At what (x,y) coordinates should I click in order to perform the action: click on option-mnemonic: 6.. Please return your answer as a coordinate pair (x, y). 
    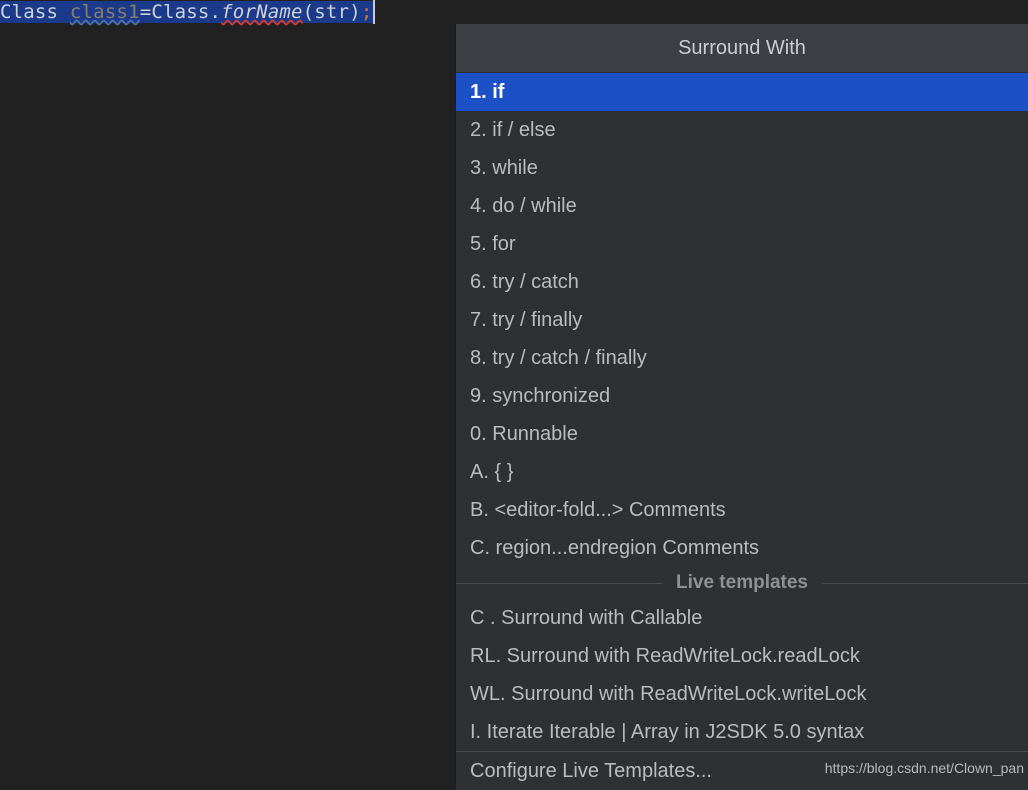
    Looking at the image, I should click on (478, 282).